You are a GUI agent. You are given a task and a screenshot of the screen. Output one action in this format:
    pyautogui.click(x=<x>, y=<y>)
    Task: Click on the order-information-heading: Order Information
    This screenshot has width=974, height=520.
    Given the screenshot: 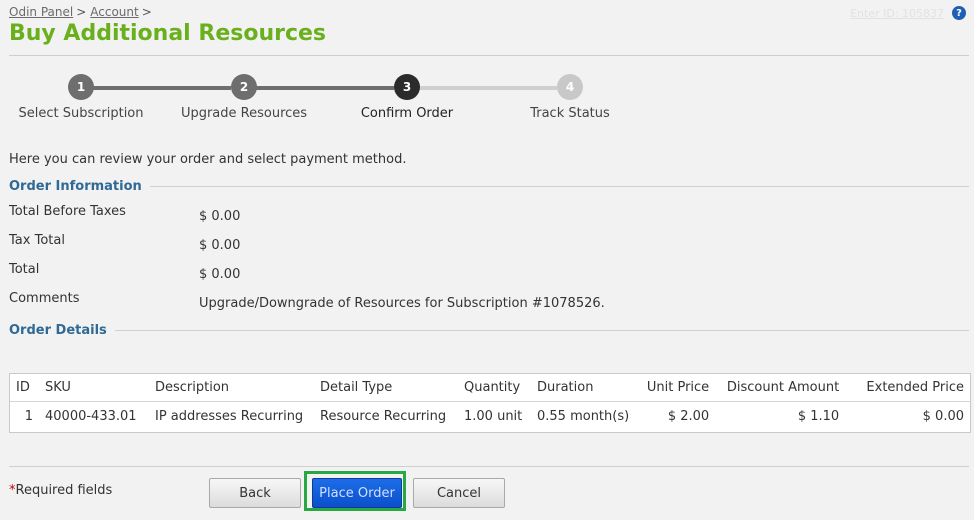 What is the action you would take?
    pyautogui.click(x=75, y=186)
    